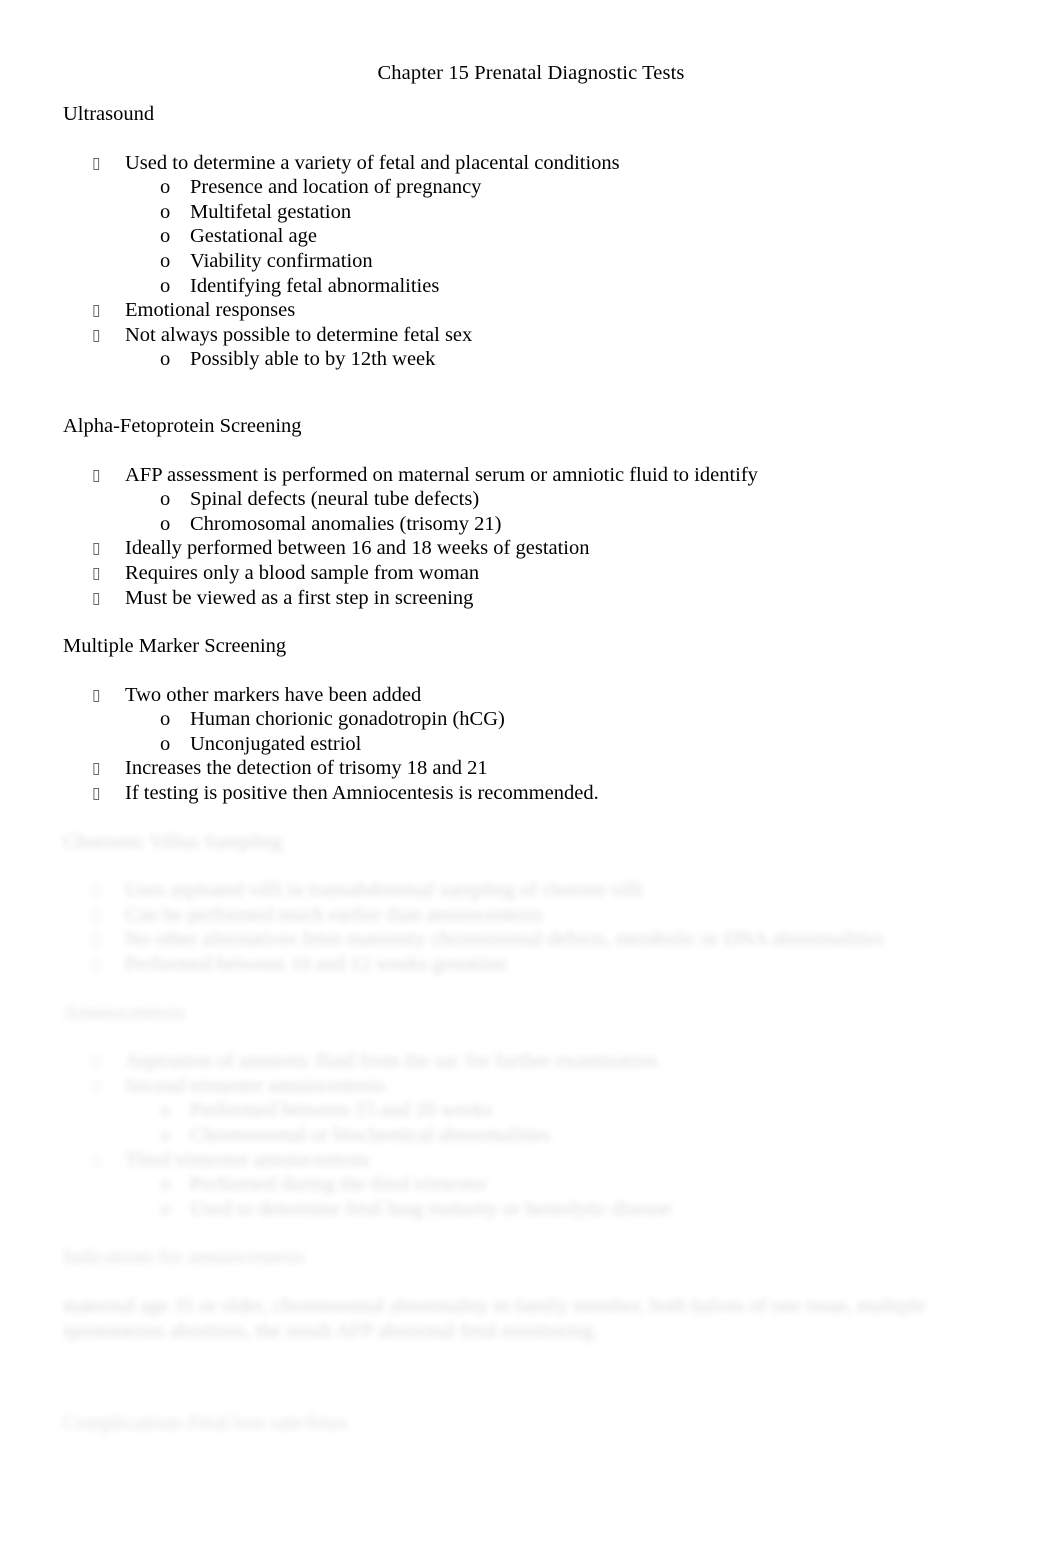  Describe the element at coordinates (313, 359) in the screenshot. I see `list-item-label: Possibly able to by 12th week` at that location.